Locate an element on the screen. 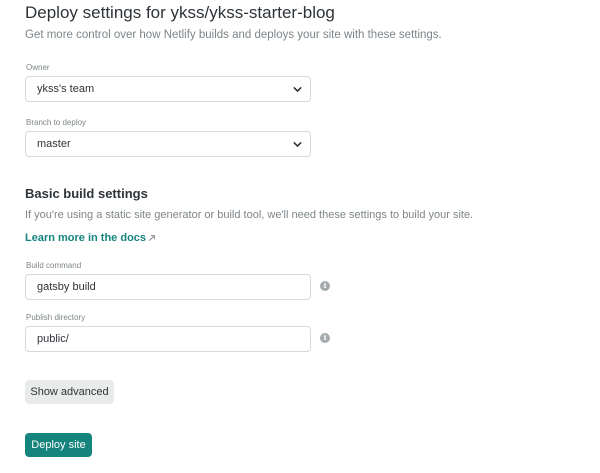 The height and width of the screenshot is (473, 600). branch-select-value: master is located at coordinates (54, 144).